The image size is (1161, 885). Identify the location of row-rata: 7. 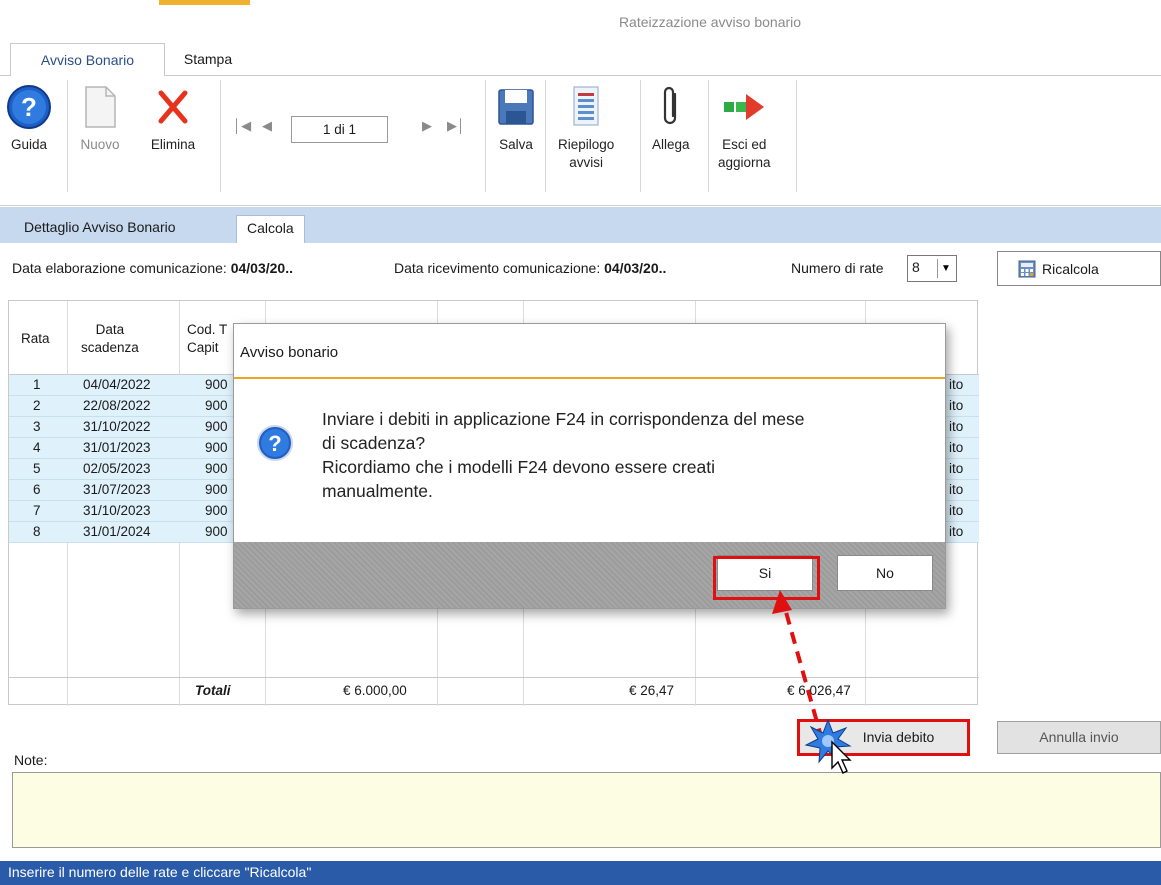
(37, 510).